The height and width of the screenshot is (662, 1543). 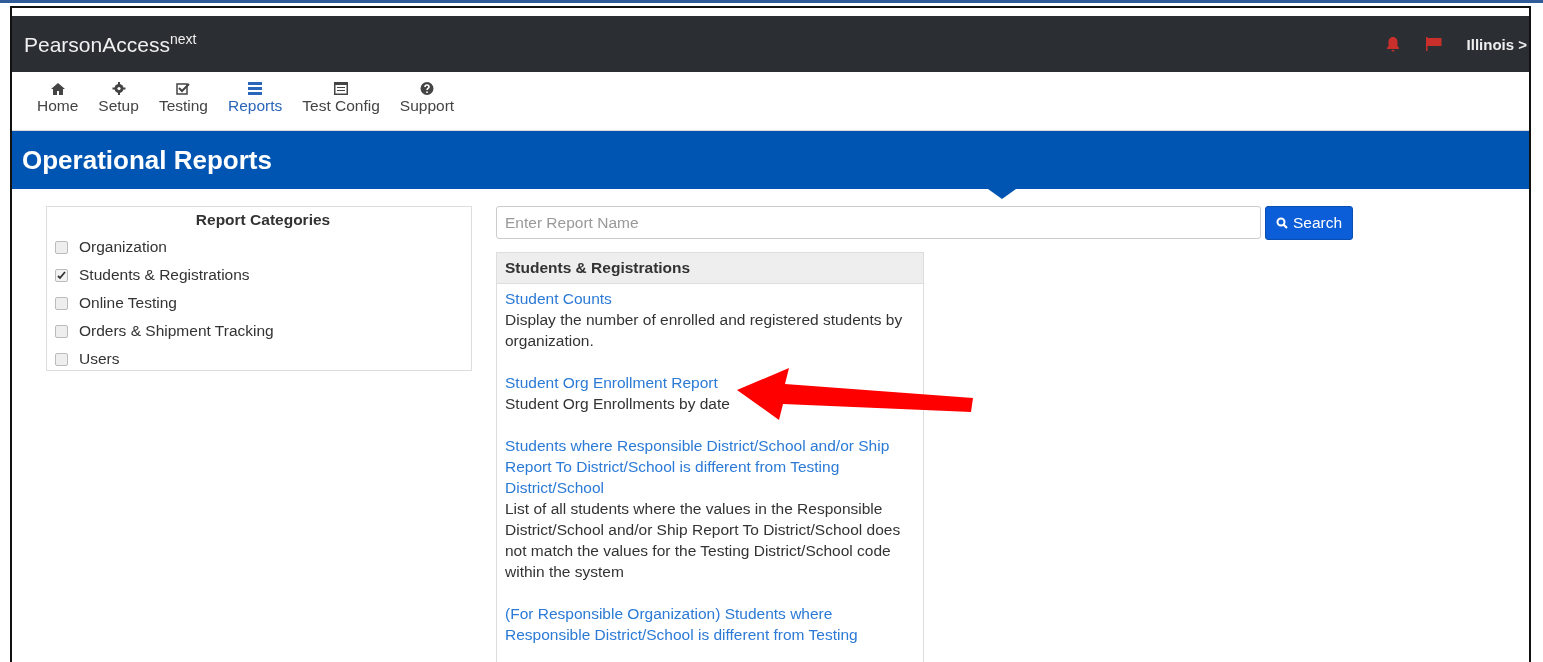 I want to click on category-option: Organization, so click(x=263, y=247).